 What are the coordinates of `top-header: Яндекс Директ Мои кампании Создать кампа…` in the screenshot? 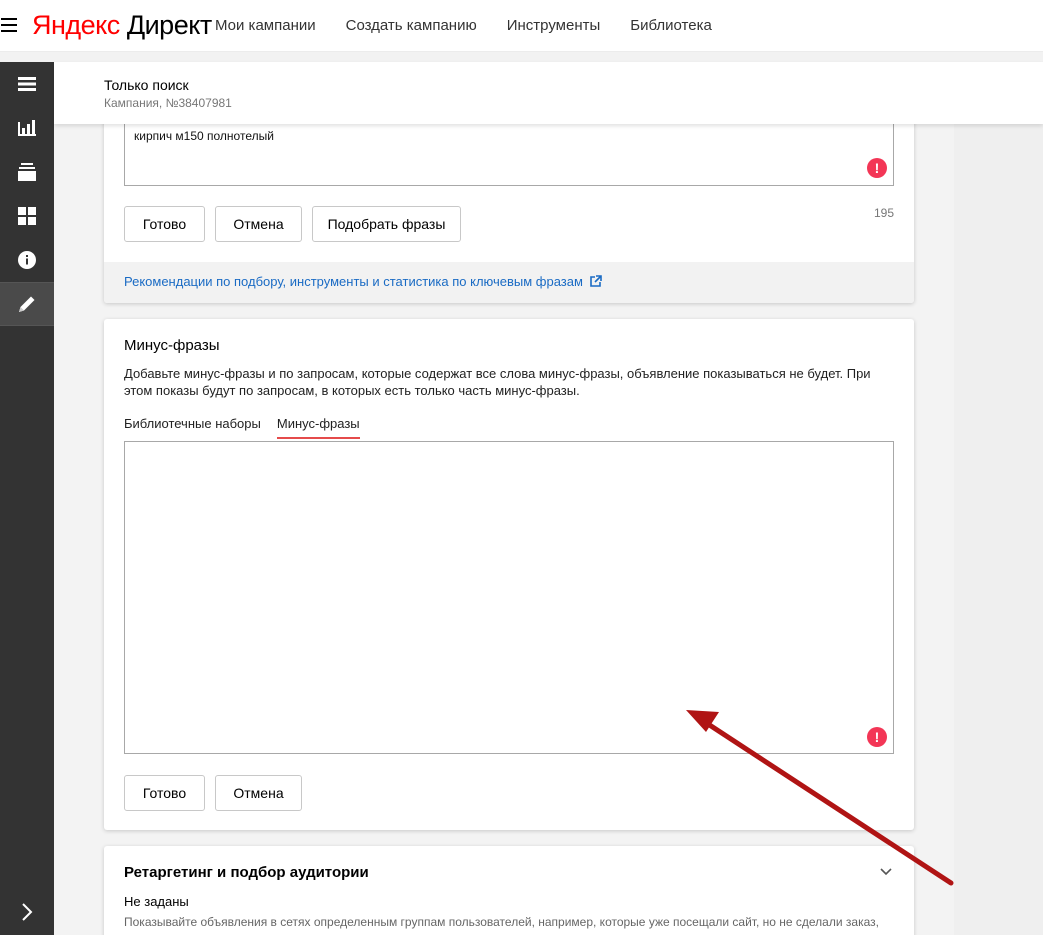 It's located at (521, 26).